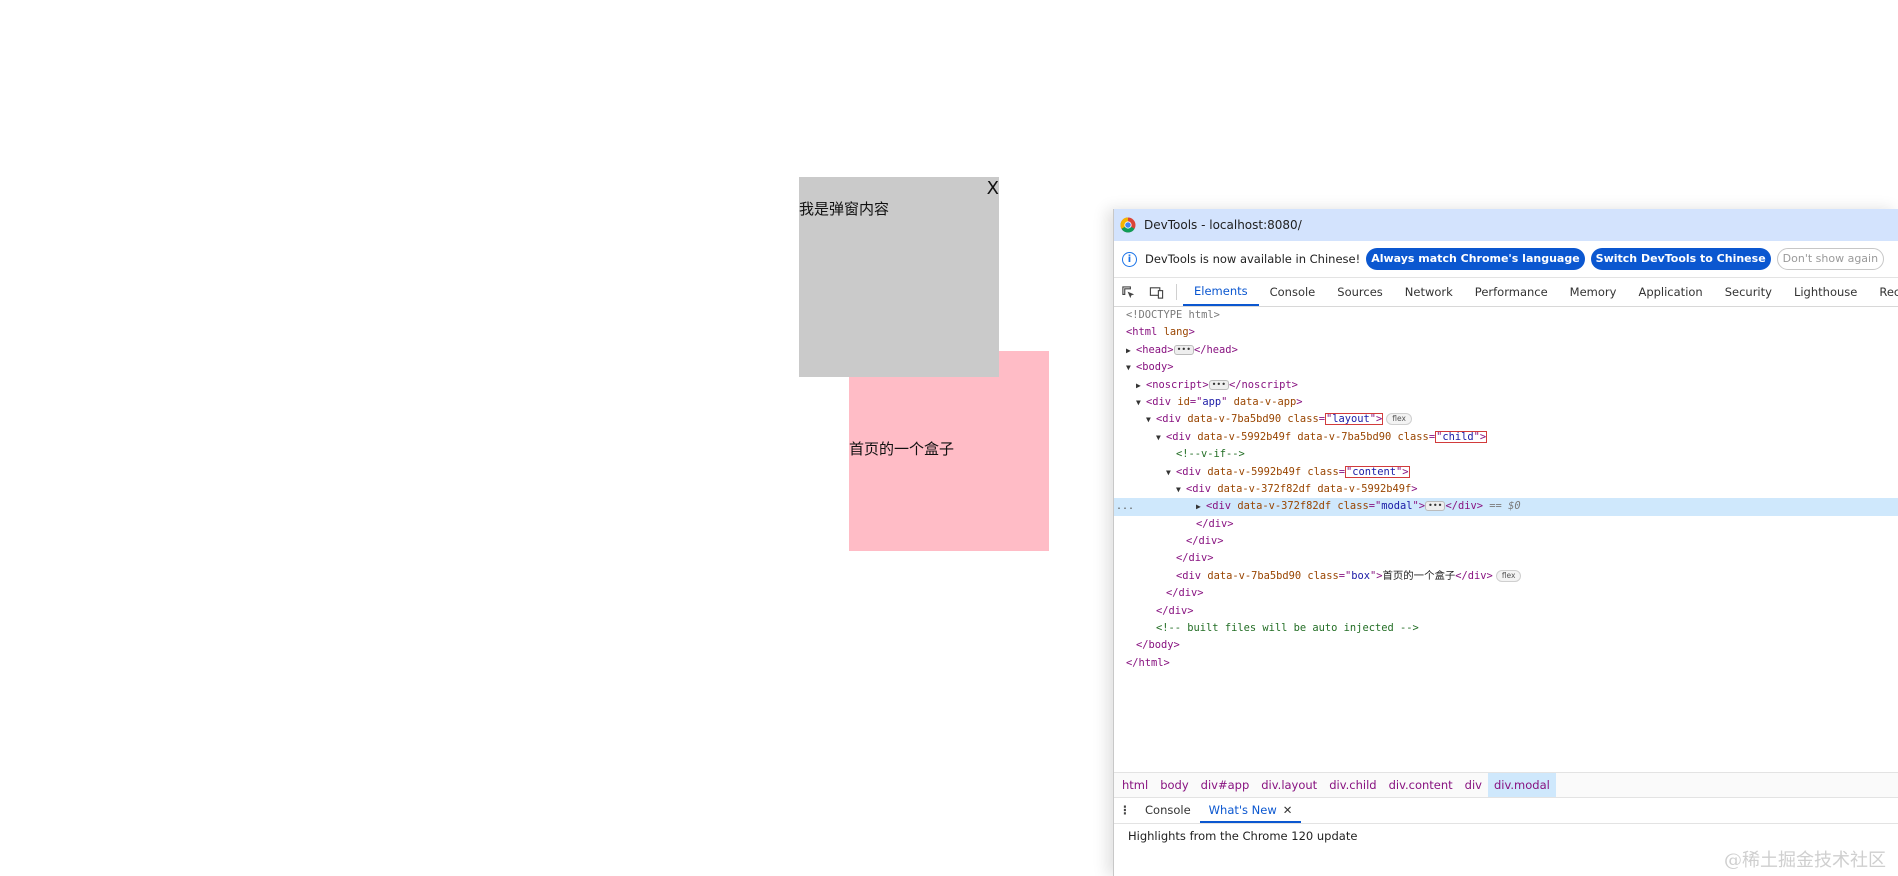 This screenshot has height=876, width=1898. Describe the element at coordinates (1670, 292) in the screenshot. I see `tab-application: Application` at that location.